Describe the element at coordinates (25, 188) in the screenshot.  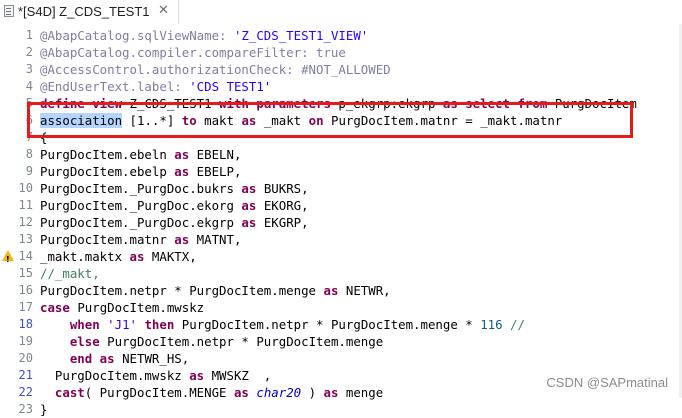
I see `line-number: 10` at that location.